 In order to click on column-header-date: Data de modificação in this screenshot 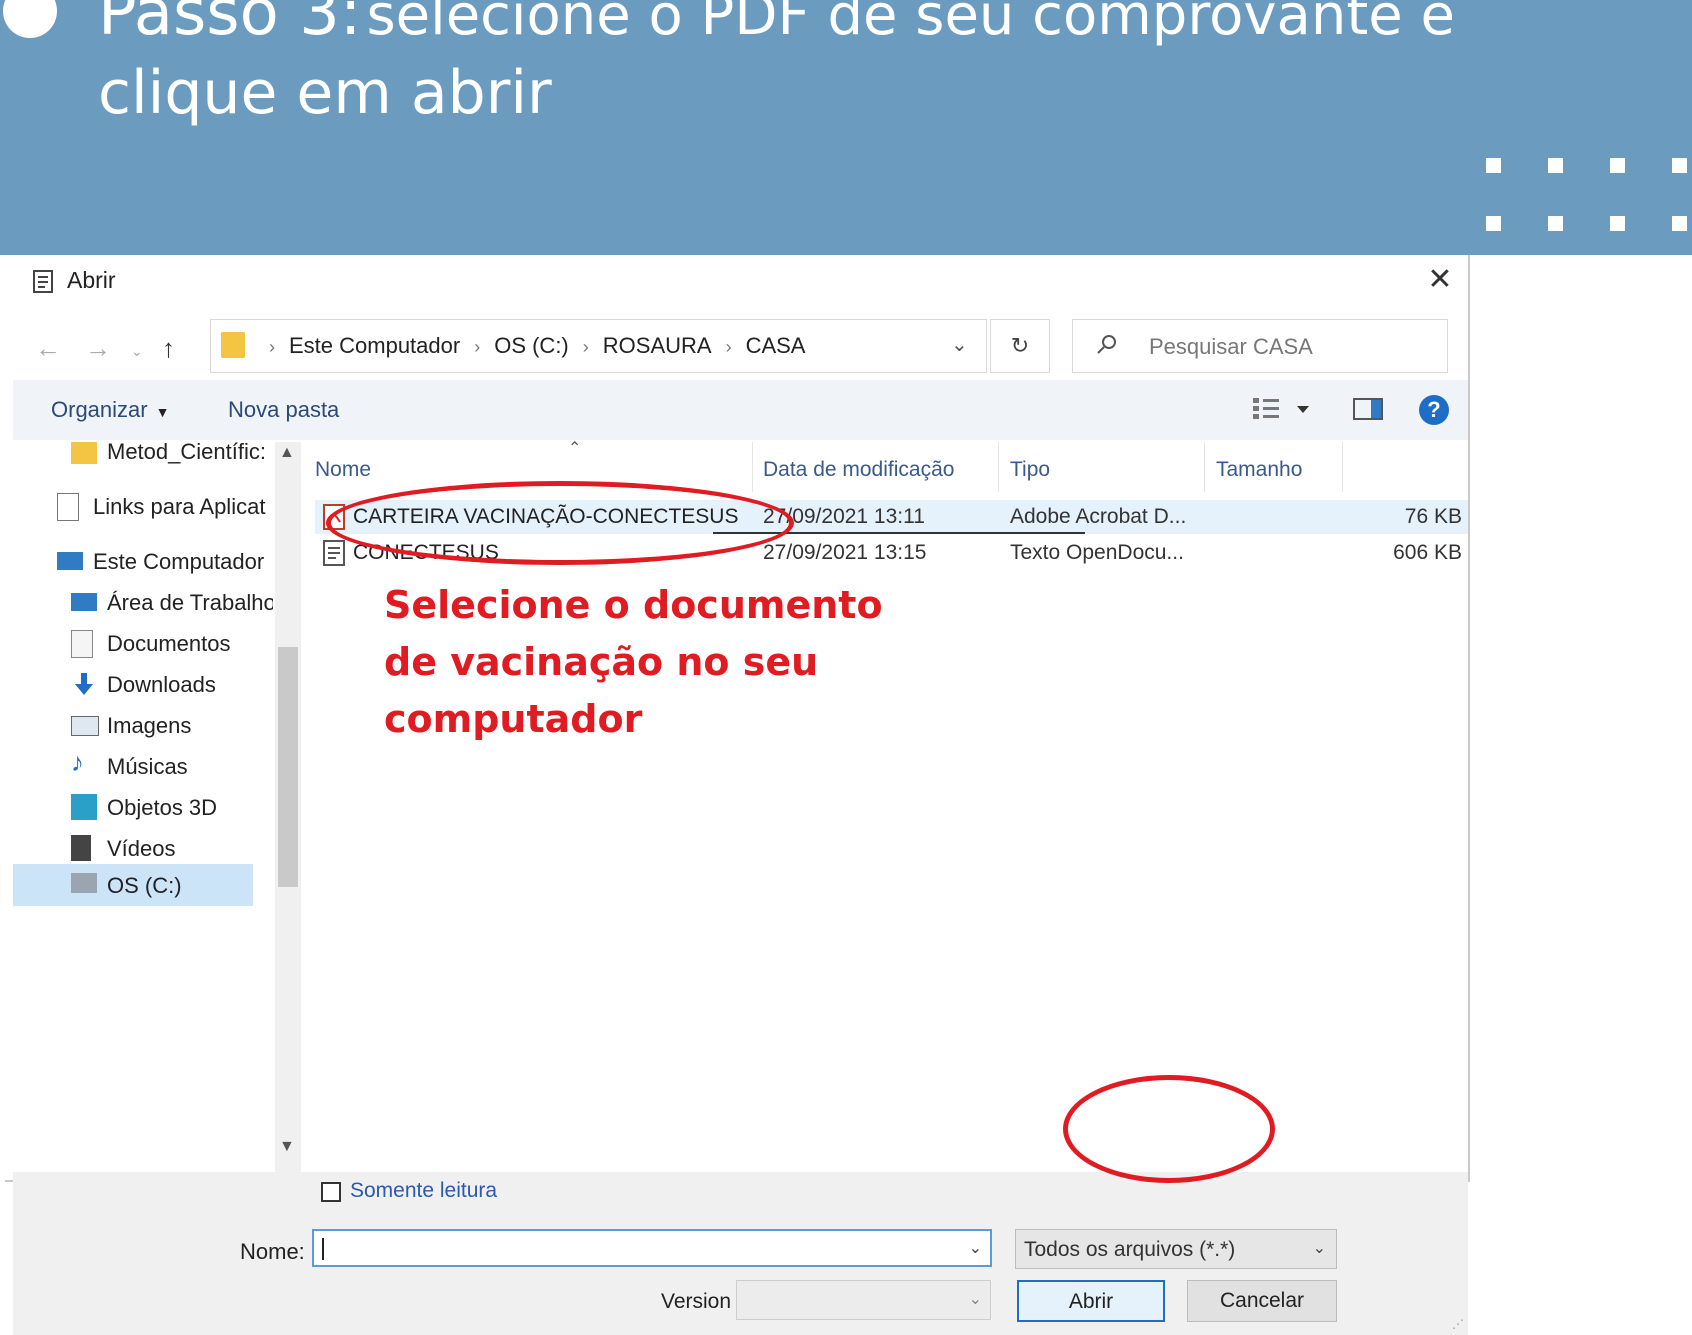, I will do `click(858, 470)`.